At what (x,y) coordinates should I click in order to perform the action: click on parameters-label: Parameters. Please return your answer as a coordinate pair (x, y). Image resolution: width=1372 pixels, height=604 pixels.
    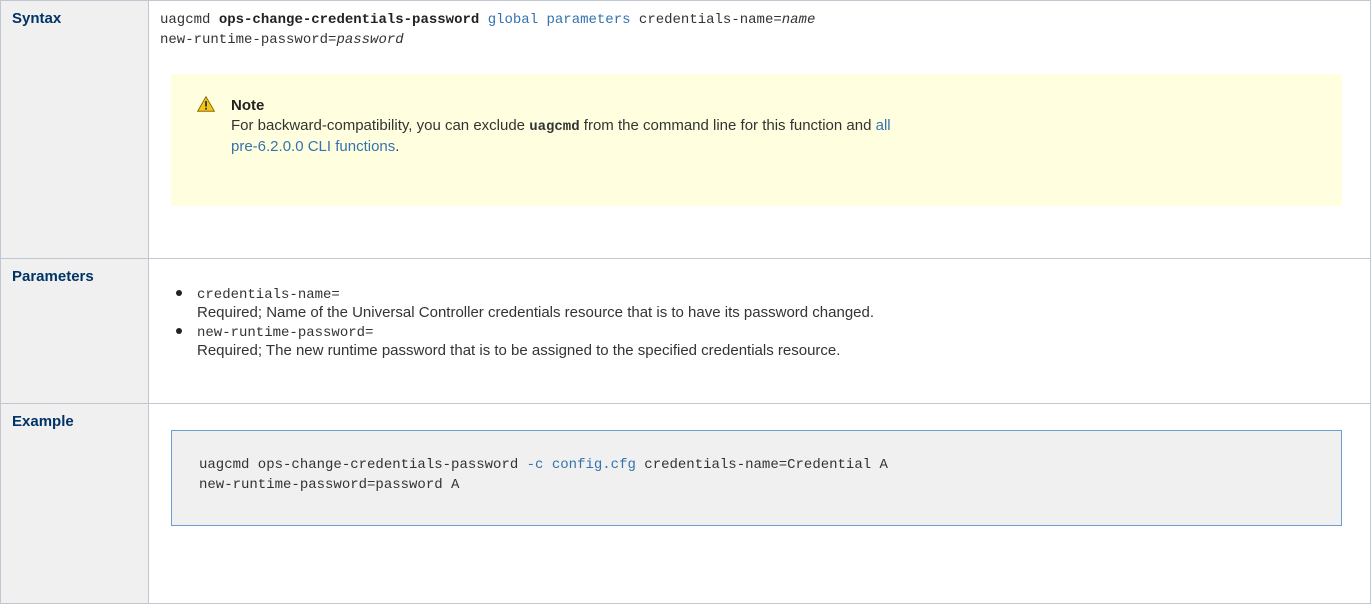
    Looking at the image, I should click on (53, 276).